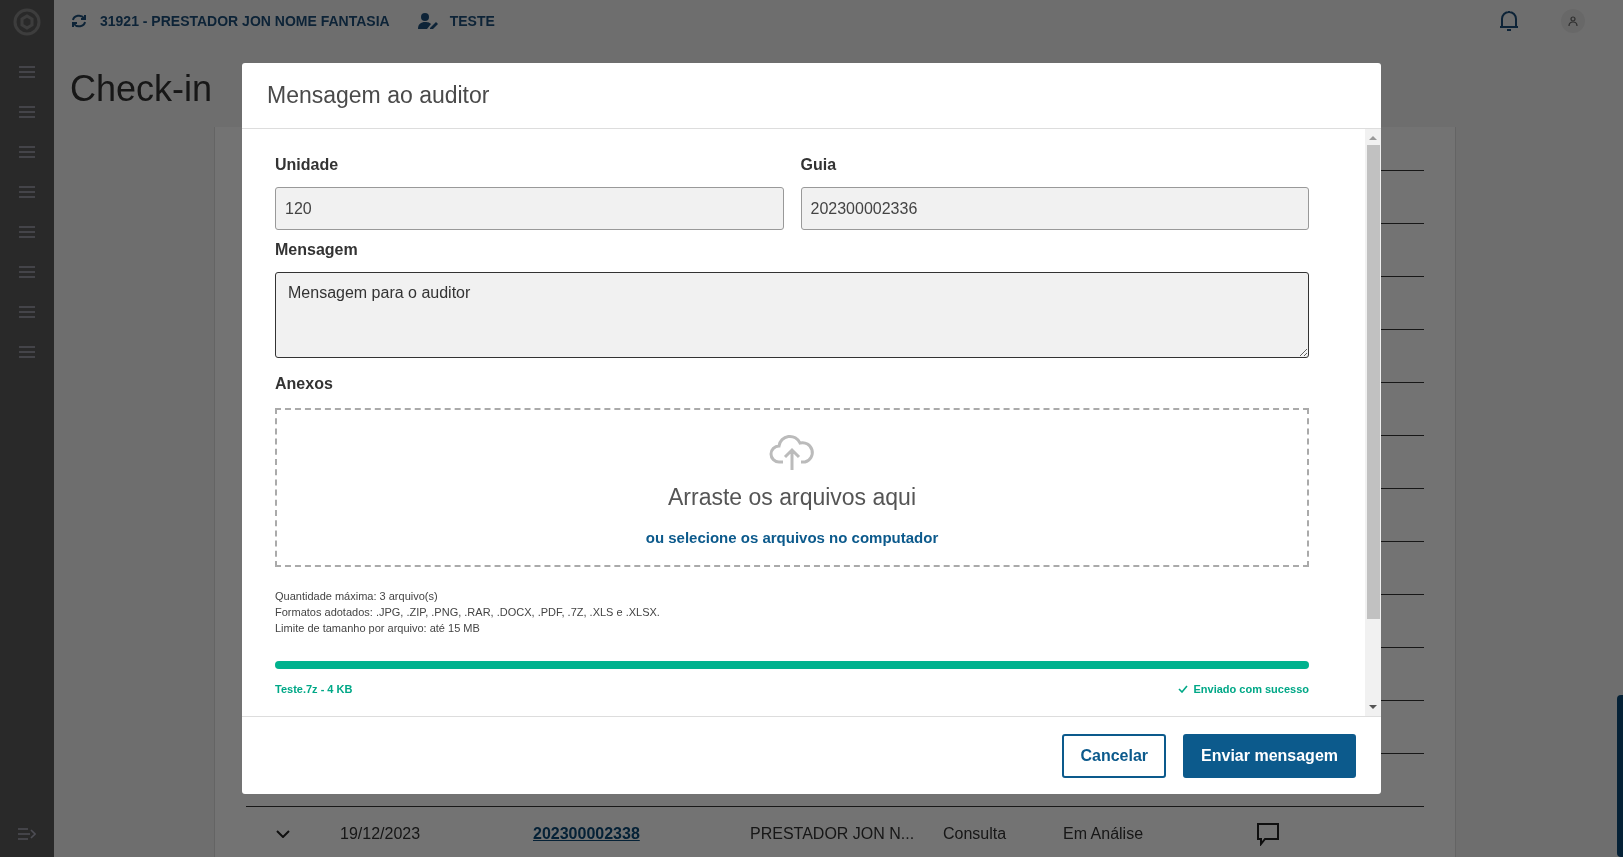 This screenshot has width=1623, height=857. What do you see at coordinates (378, 96) in the screenshot?
I see `dialog-title: Mensagem ao auditor` at bounding box center [378, 96].